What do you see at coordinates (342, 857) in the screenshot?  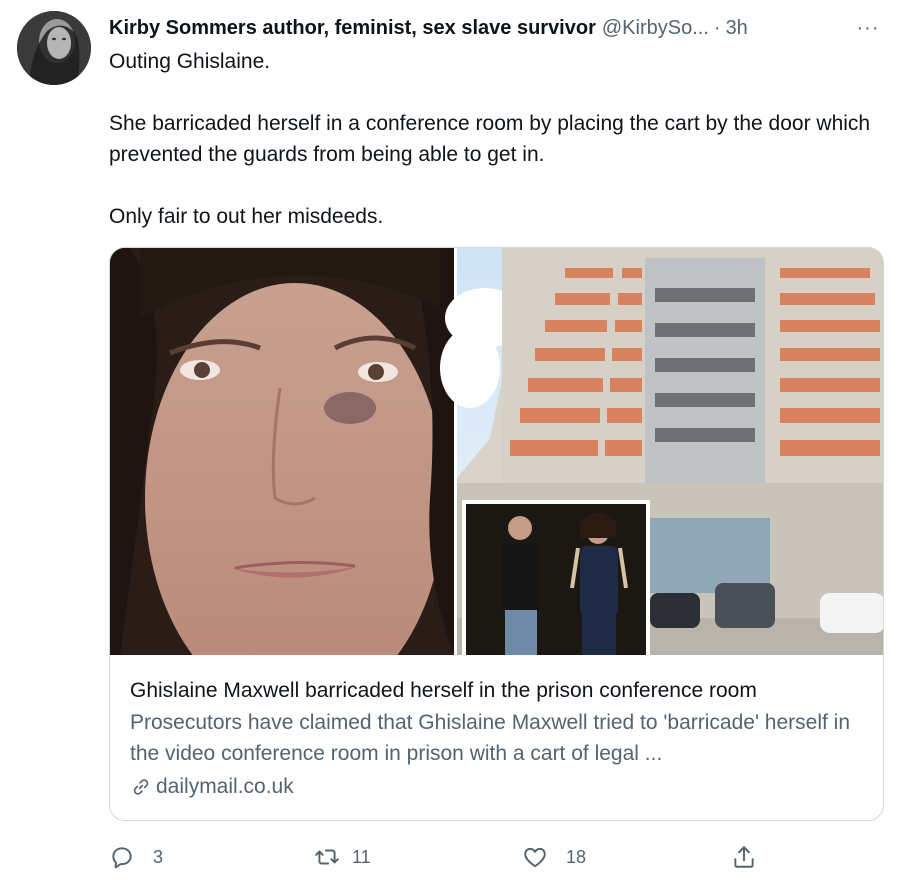 I see `retweet-button: 11` at bounding box center [342, 857].